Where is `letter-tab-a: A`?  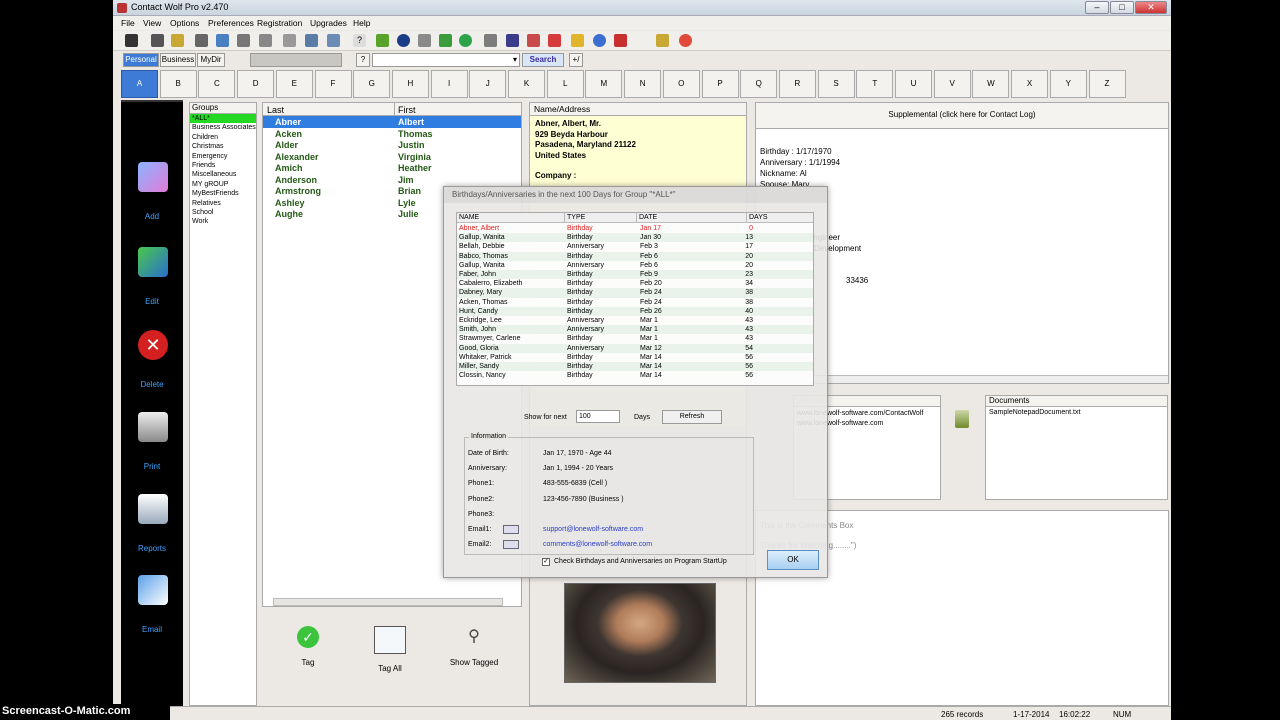
letter-tab-a: A is located at coordinates (139, 84).